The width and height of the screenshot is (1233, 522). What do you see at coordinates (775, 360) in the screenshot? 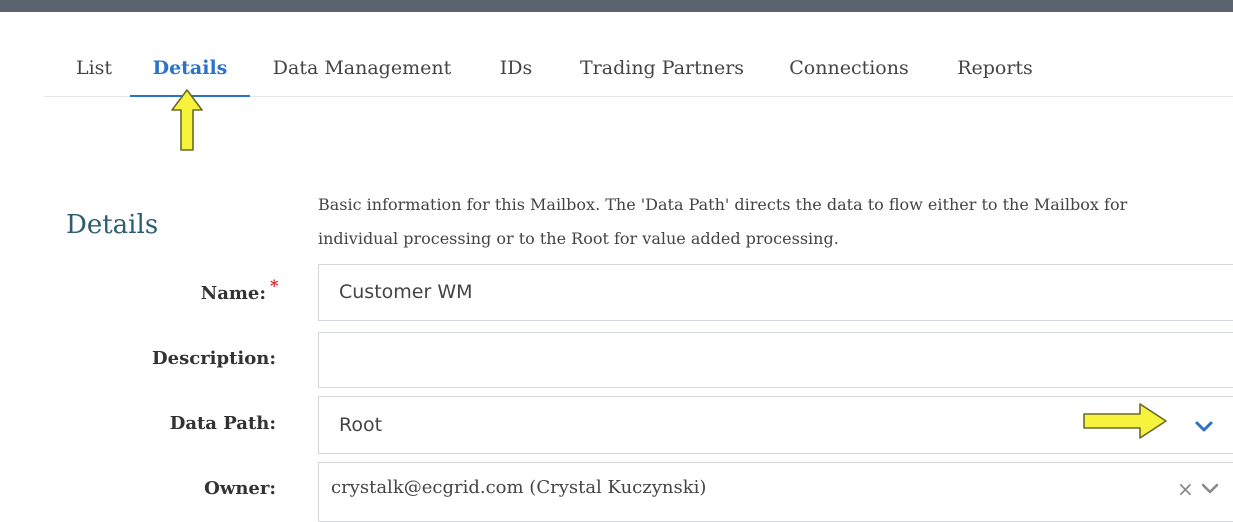
I see `description-field` at bounding box center [775, 360].